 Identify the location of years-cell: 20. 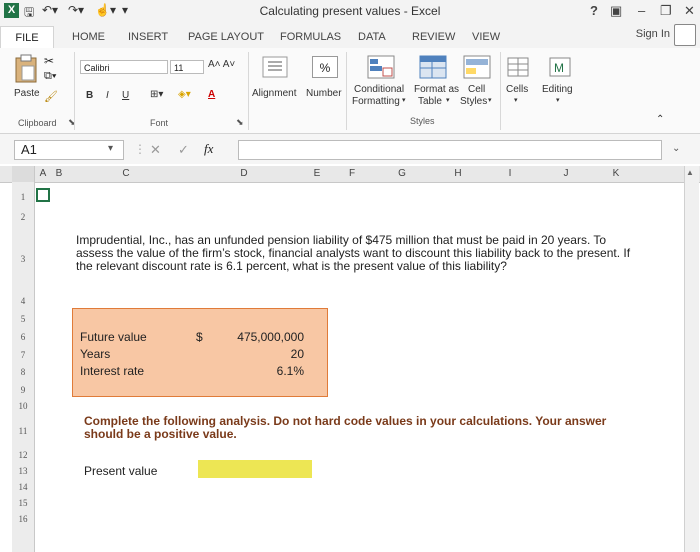
(257, 354).